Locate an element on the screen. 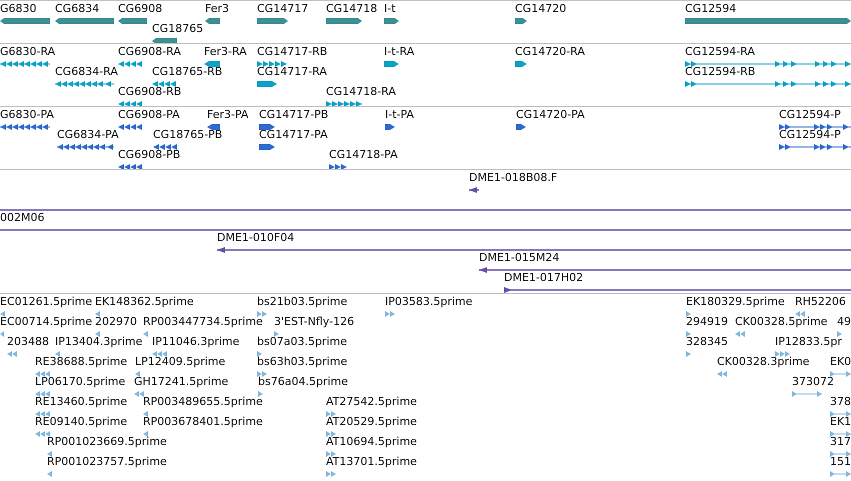 The image size is (851, 481). feature-label: 317 is located at coordinates (840, 441).